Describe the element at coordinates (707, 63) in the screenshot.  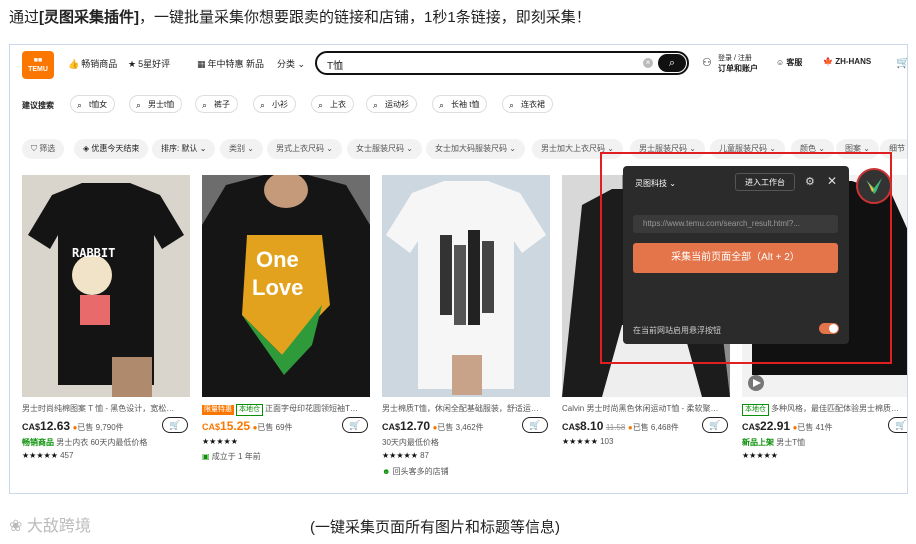
I see `user-icon: ⚇` at that location.